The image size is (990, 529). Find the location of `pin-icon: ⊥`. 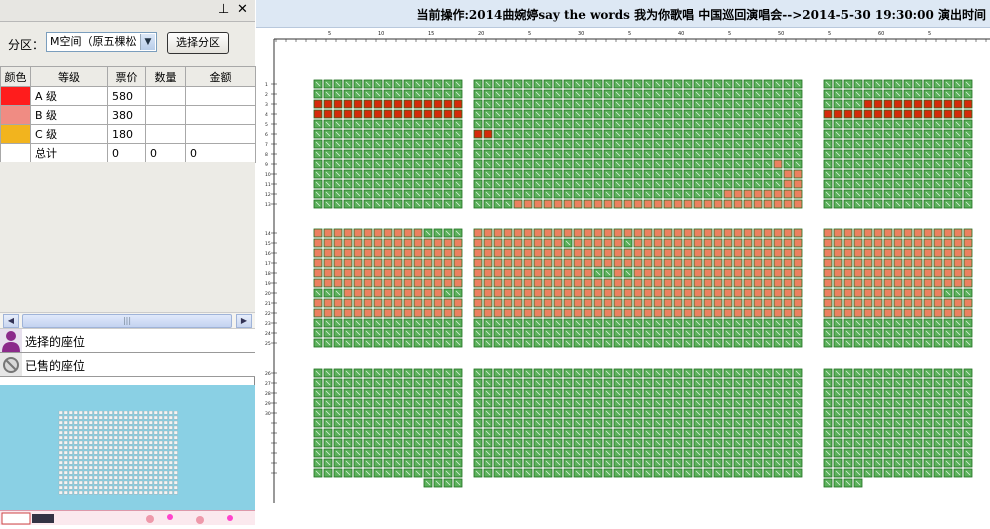

pin-icon: ⊥ is located at coordinates (223, 10).